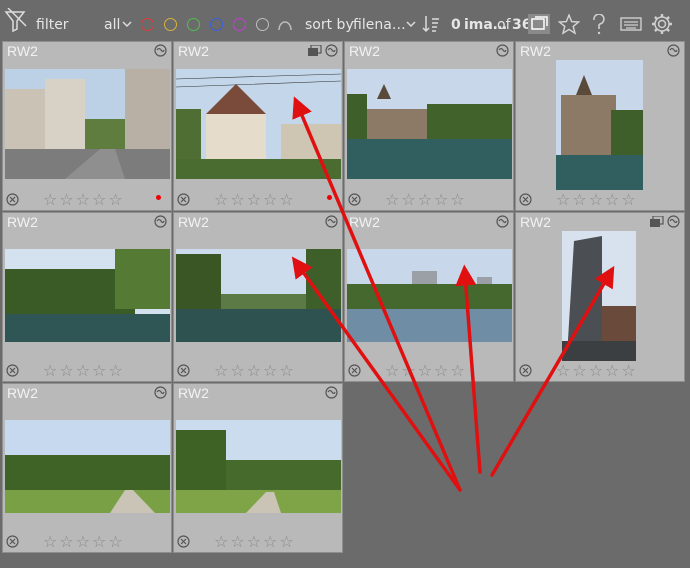 The image size is (690, 568). What do you see at coordinates (285, 24) in the screenshot?
I see `color-label-operator-icon` at bounding box center [285, 24].